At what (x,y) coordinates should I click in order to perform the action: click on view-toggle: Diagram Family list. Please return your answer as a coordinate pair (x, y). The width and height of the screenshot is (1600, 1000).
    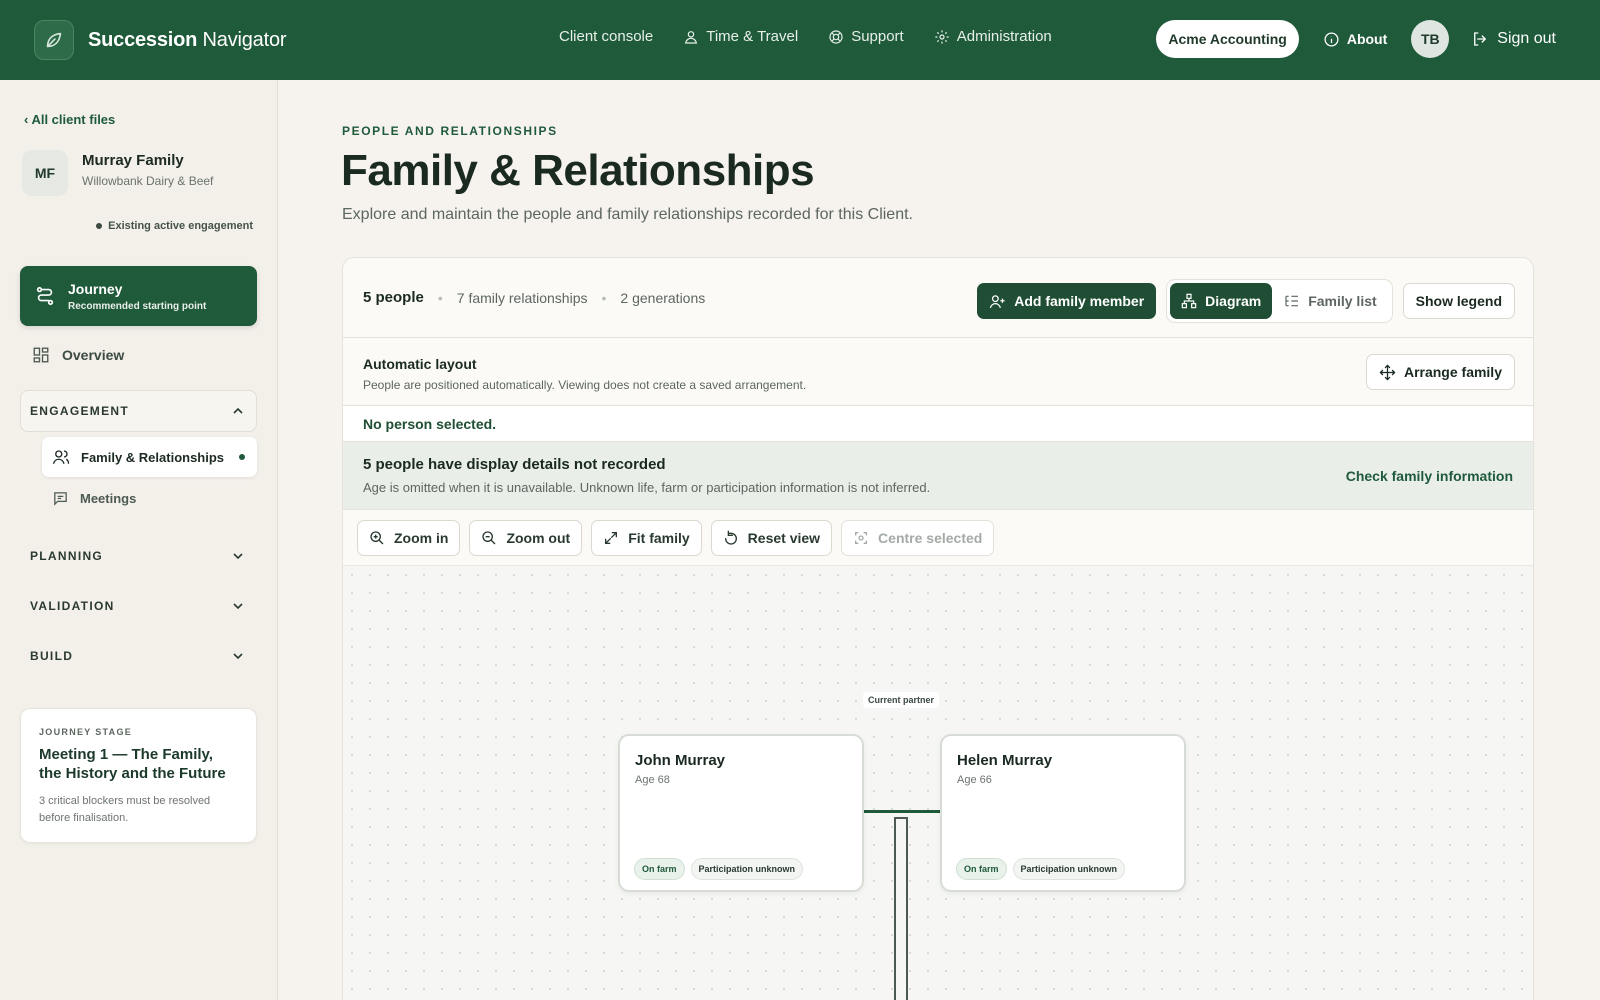
    Looking at the image, I should click on (1279, 301).